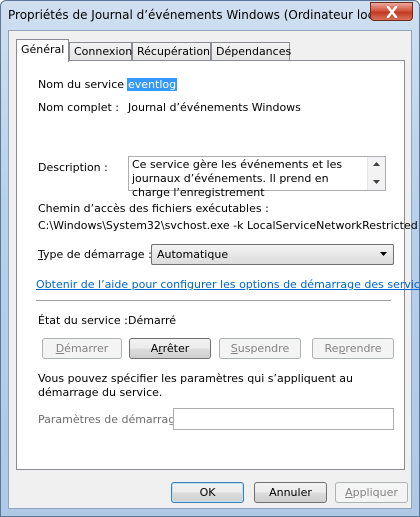  I want to click on start-mnemonic: D, so click(60, 348).